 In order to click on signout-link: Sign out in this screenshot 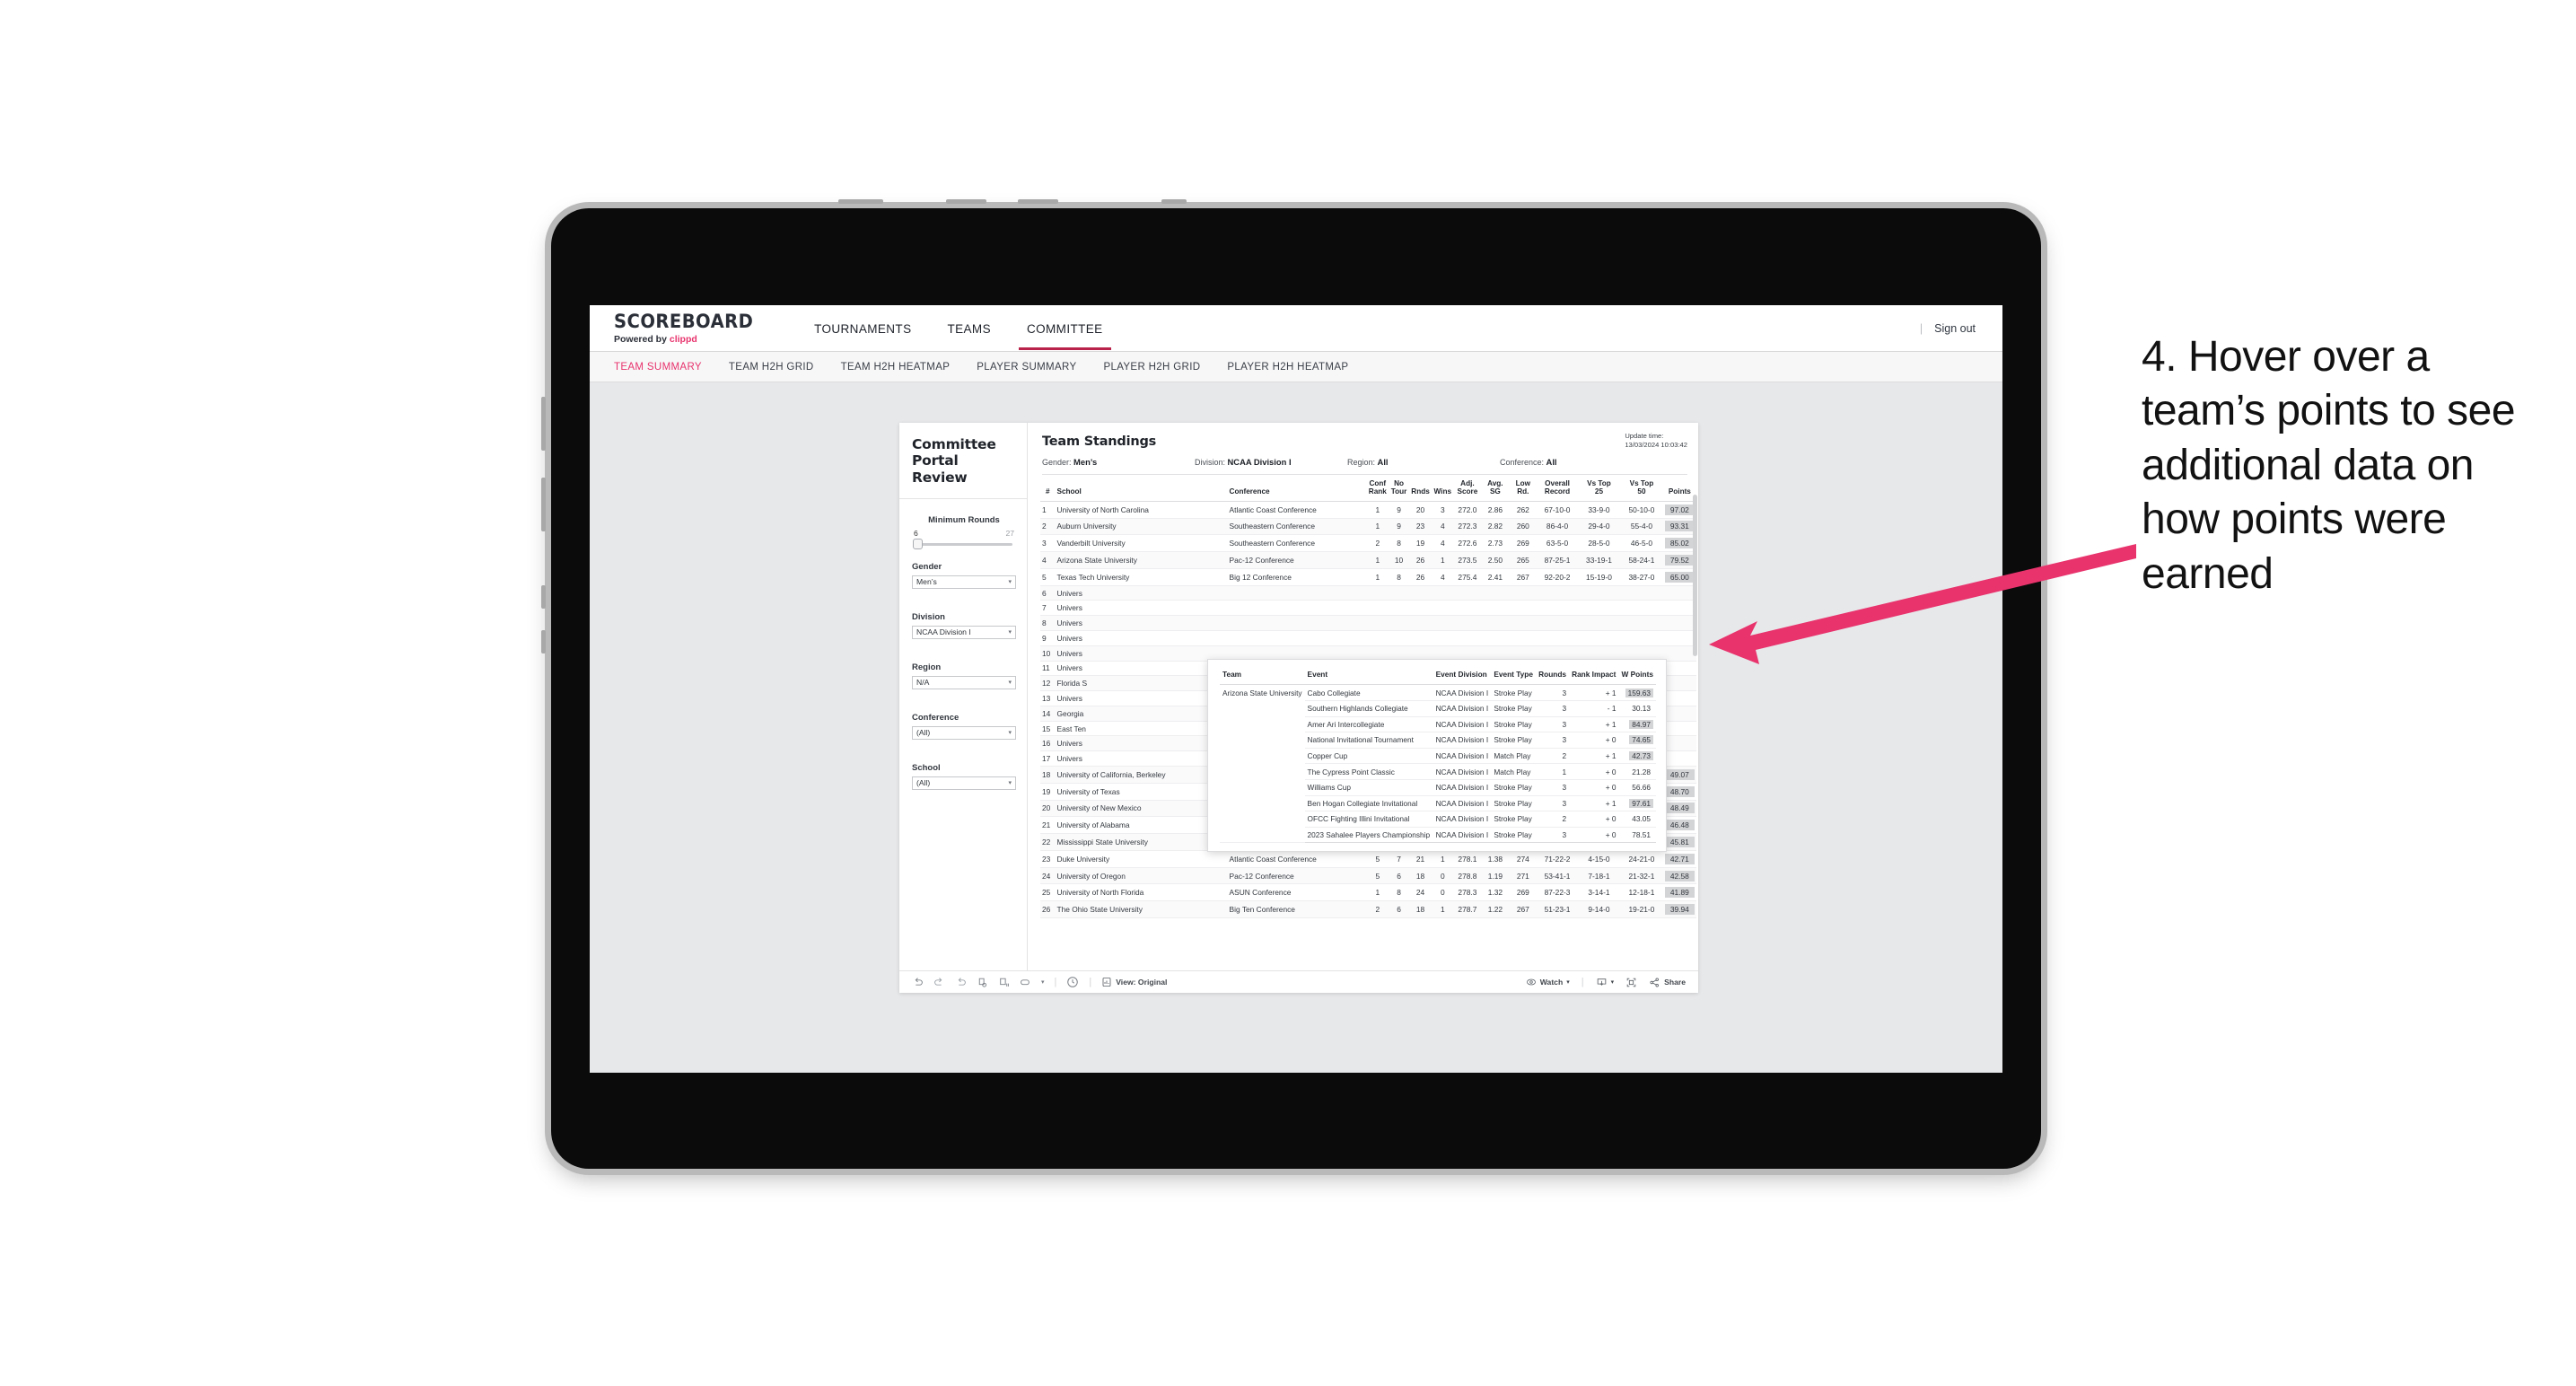, I will do `click(1955, 328)`.